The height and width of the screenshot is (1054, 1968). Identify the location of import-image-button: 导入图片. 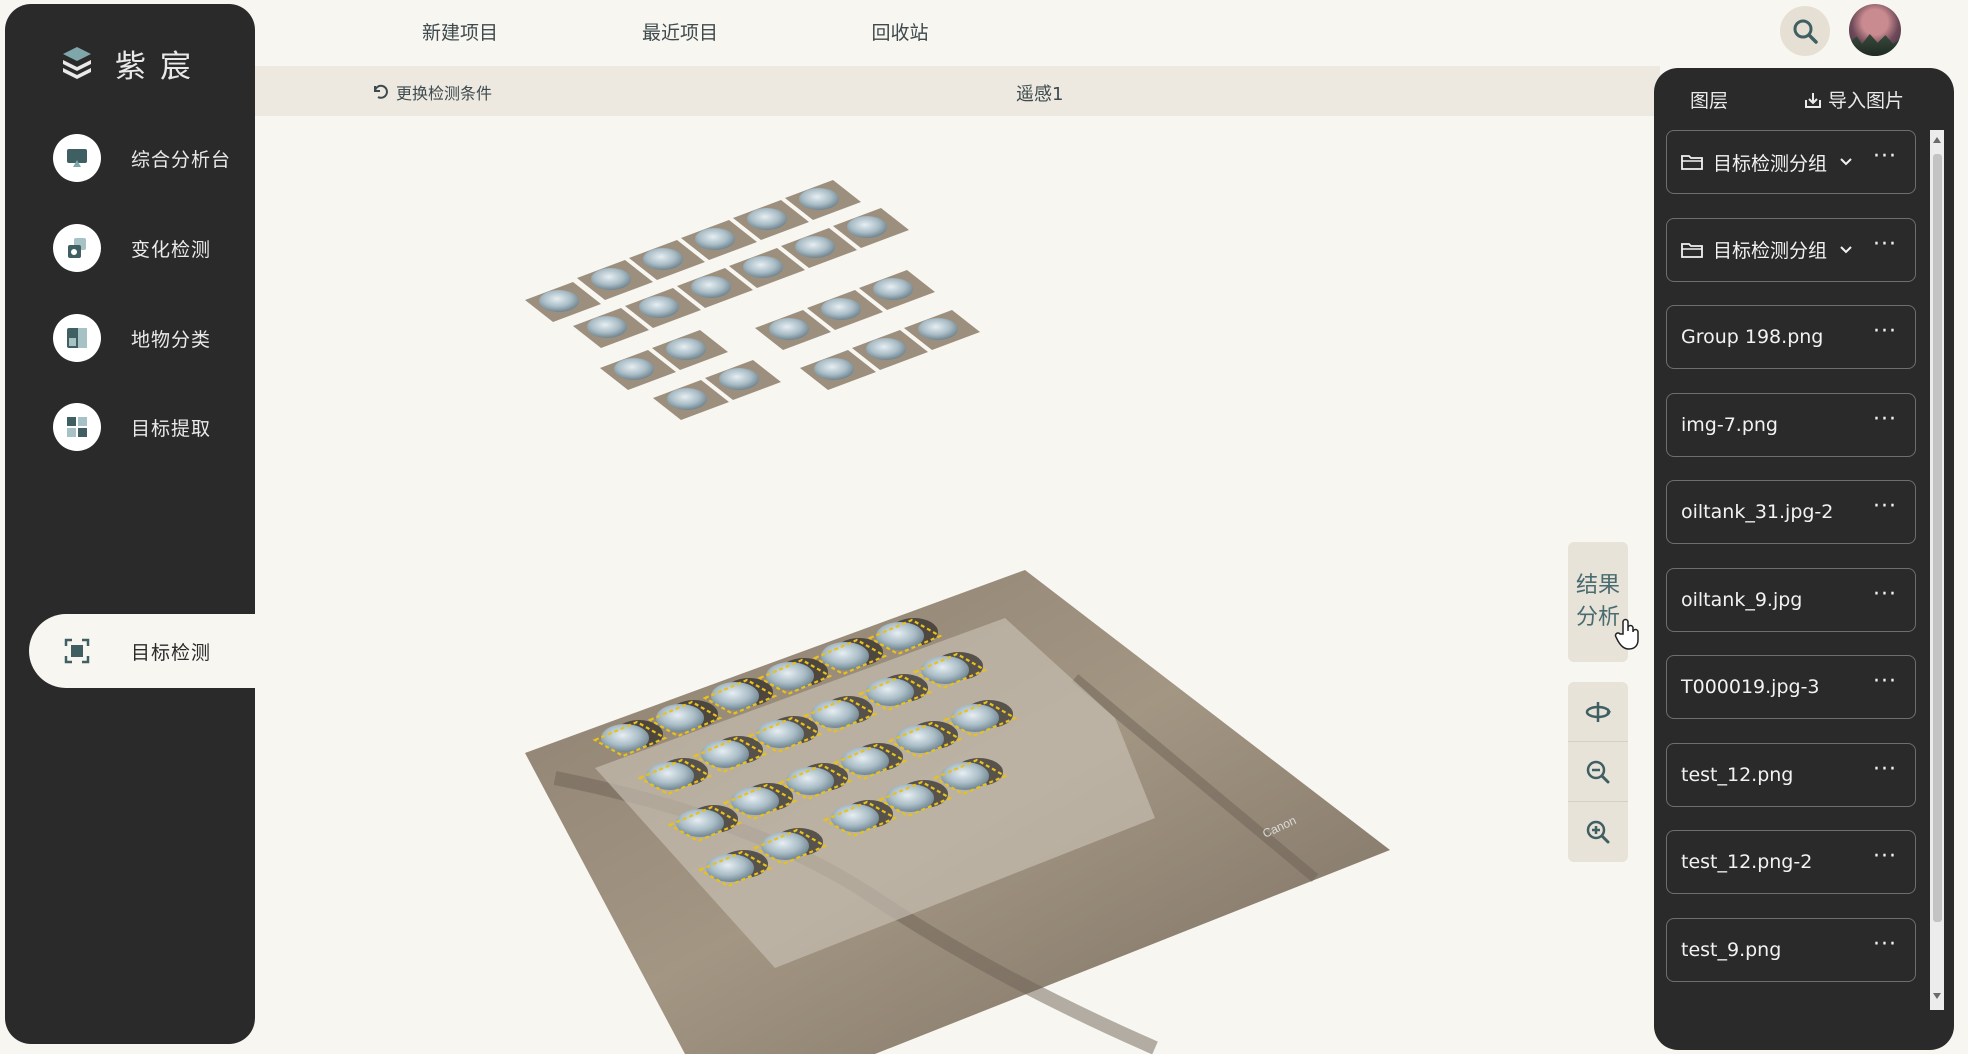
(1854, 99).